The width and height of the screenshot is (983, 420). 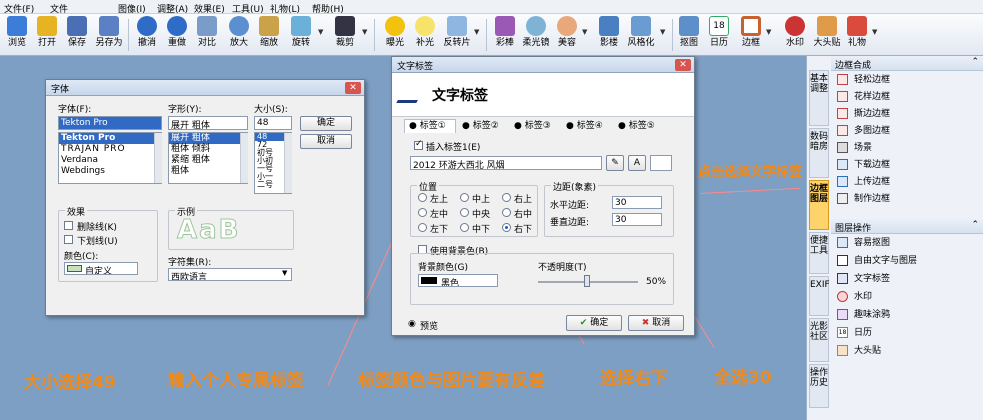 I want to click on studio-button: 影楼, so click(x=609, y=32).